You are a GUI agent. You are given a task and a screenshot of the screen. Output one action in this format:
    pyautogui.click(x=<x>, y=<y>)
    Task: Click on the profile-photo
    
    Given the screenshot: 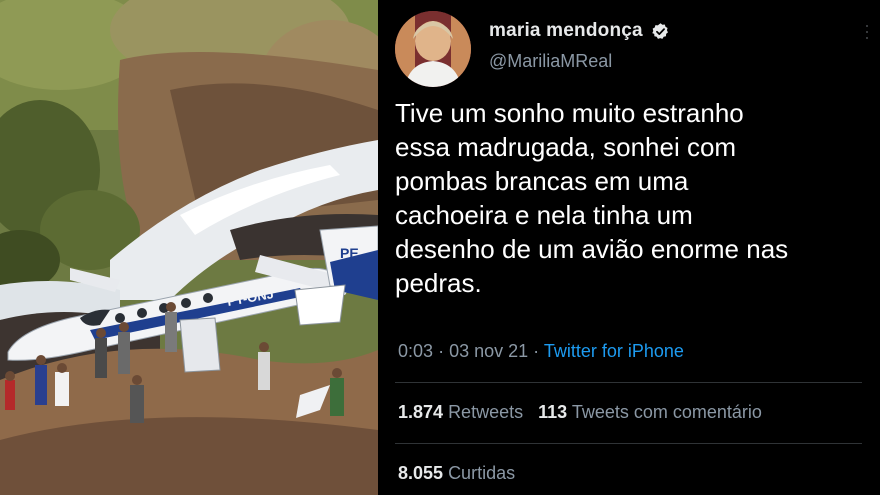 What is the action you would take?
    pyautogui.click(x=433, y=49)
    